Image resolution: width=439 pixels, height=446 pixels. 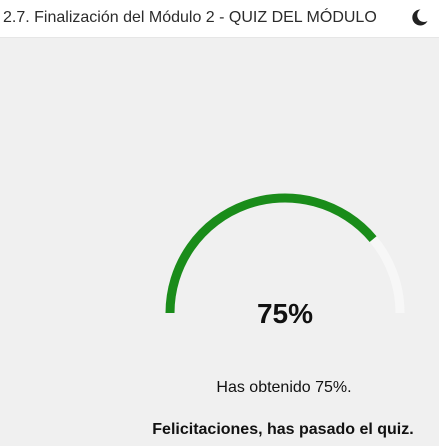 I want to click on dark-mode-toggle, so click(x=418, y=18).